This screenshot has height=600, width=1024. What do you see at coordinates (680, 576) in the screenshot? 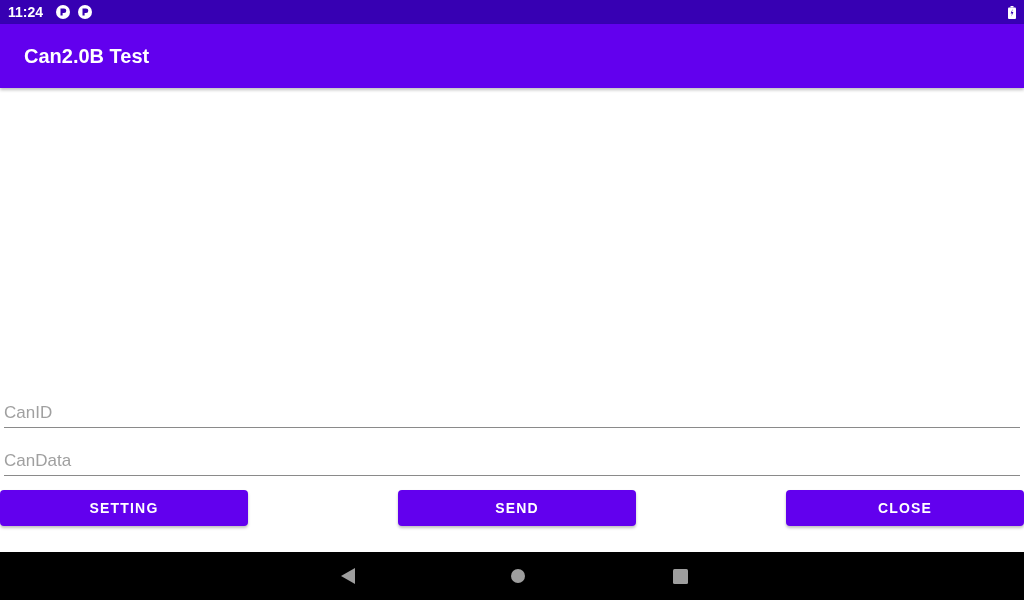
I see `recents-icon` at bounding box center [680, 576].